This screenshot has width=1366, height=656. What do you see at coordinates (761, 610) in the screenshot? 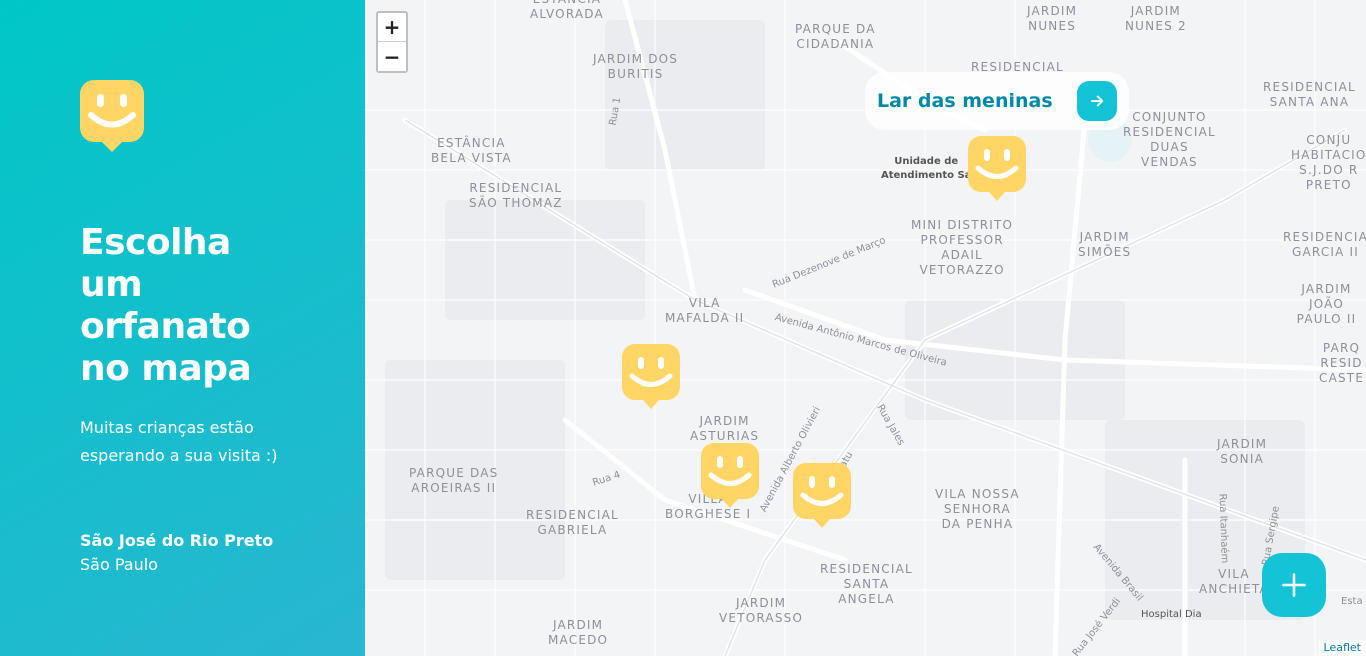
I see `district-label: Jardim Vetorasso` at bounding box center [761, 610].